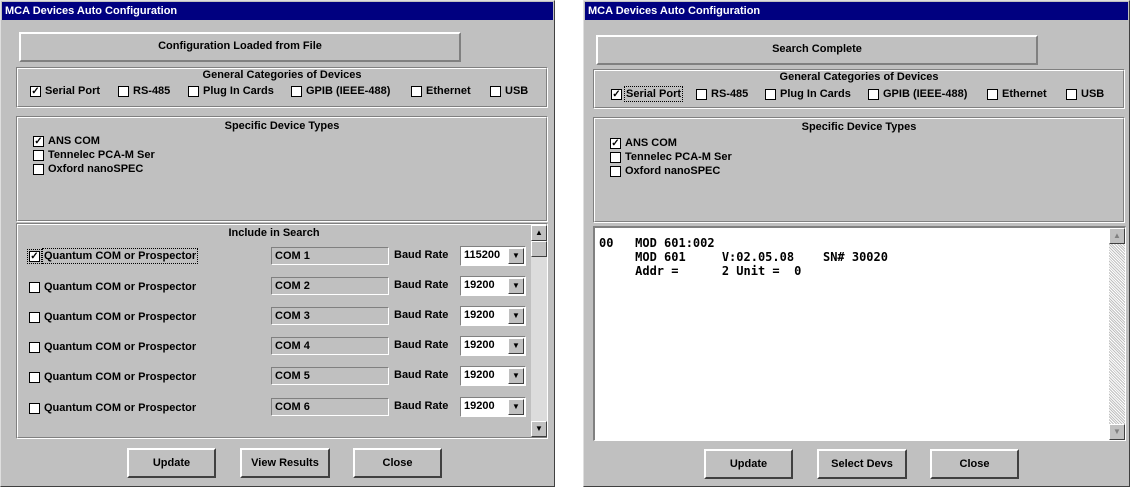 This screenshot has width=1130, height=487. What do you see at coordinates (330, 256) in the screenshot?
I see `com-port-field-1: COM 1` at bounding box center [330, 256].